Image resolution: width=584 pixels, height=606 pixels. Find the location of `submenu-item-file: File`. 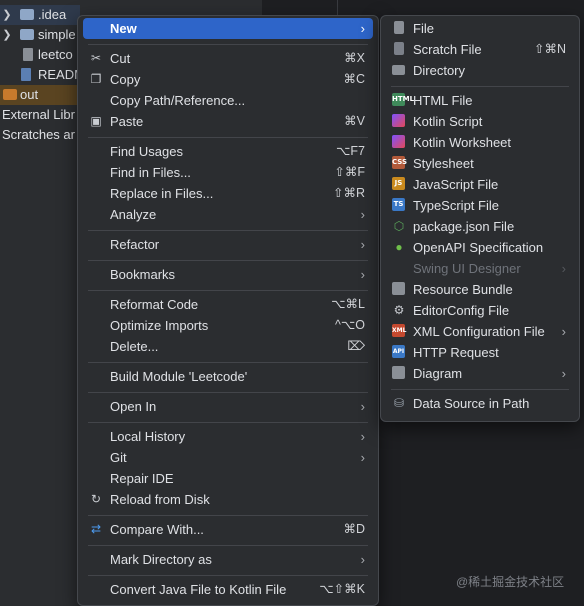

submenu-item-file: File is located at coordinates (480, 28).